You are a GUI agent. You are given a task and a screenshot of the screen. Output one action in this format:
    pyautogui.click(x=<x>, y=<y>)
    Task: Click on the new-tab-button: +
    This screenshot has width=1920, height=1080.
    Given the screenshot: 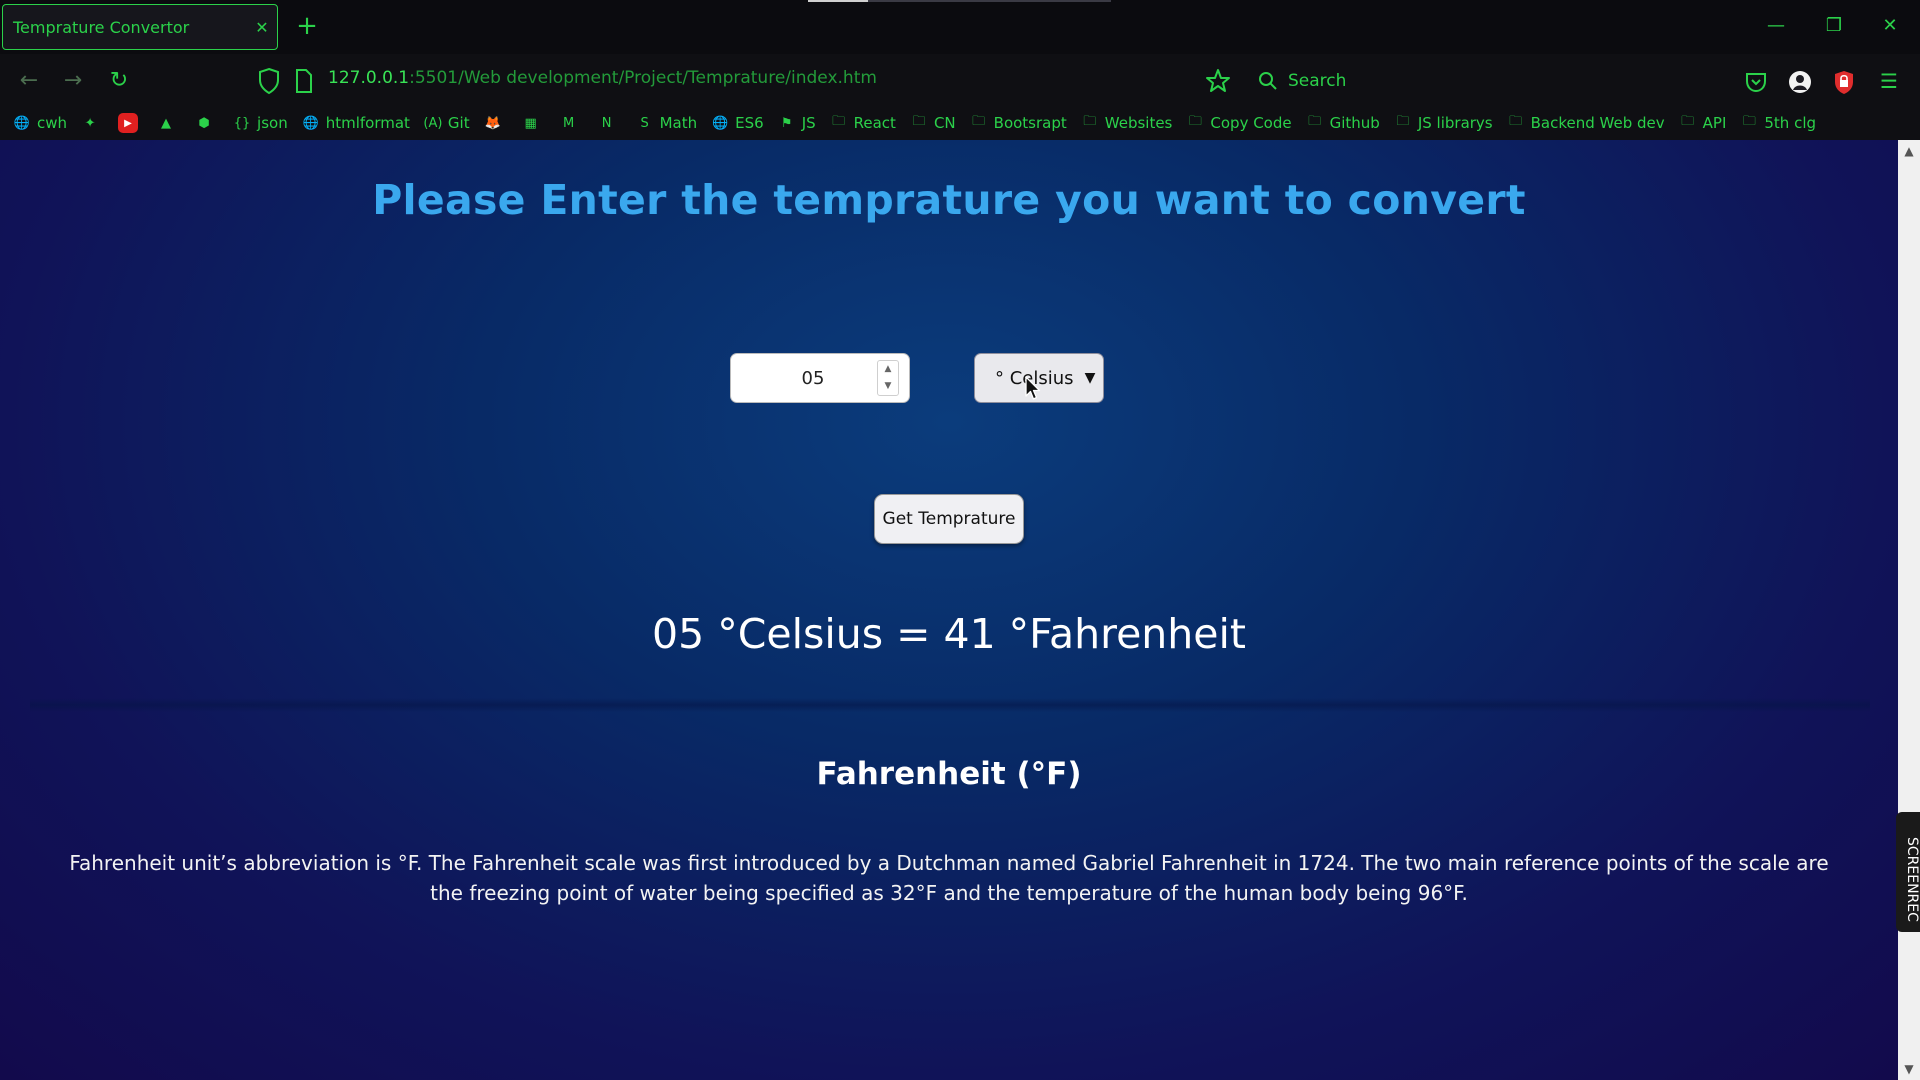 What is the action you would take?
    pyautogui.click(x=307, y=27)
    